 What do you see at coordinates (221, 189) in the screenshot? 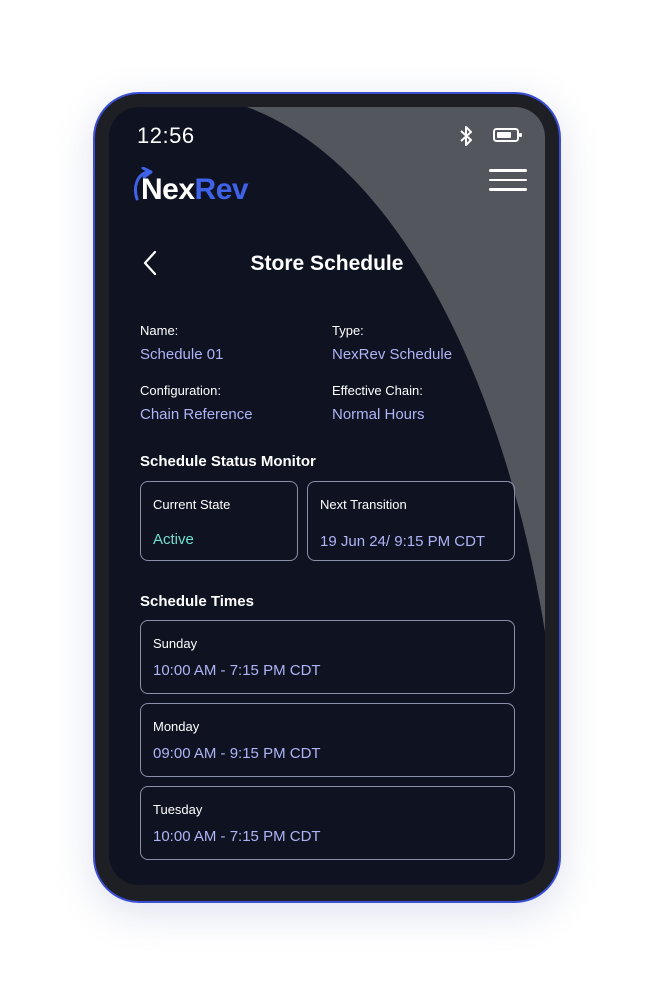
I see `logo-rev: Rev` at bounding box center [221, 189].